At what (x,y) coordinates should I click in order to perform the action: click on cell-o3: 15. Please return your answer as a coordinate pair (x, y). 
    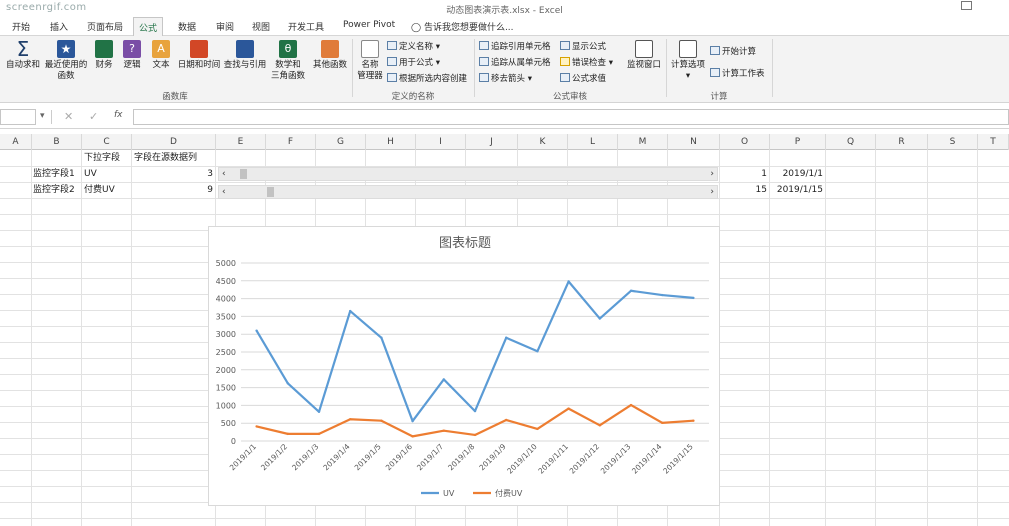
    Looking at the image, I should click on (743, 190).